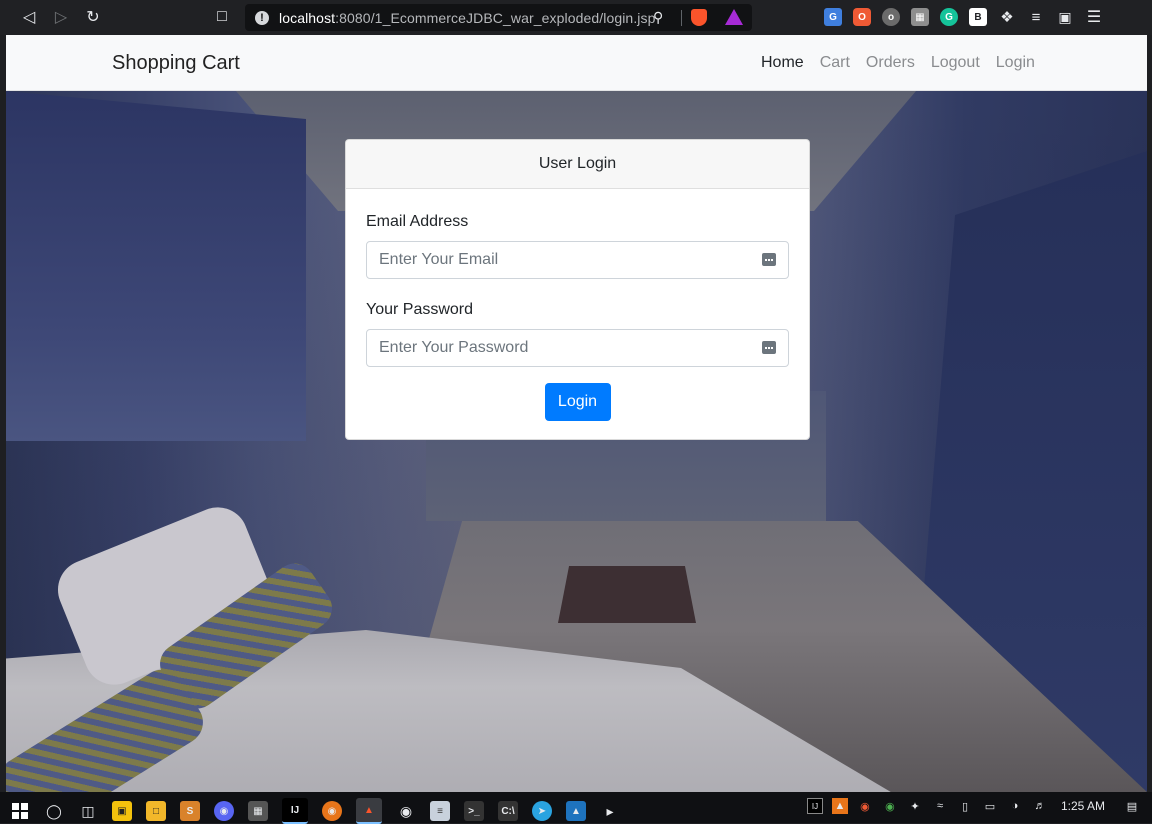 This screenshot has width=1152, height=824. What do you see at coordinates (93, 17) in the screenshot?
I see `reload-icon: ↻` at bounding box center [93, 17].